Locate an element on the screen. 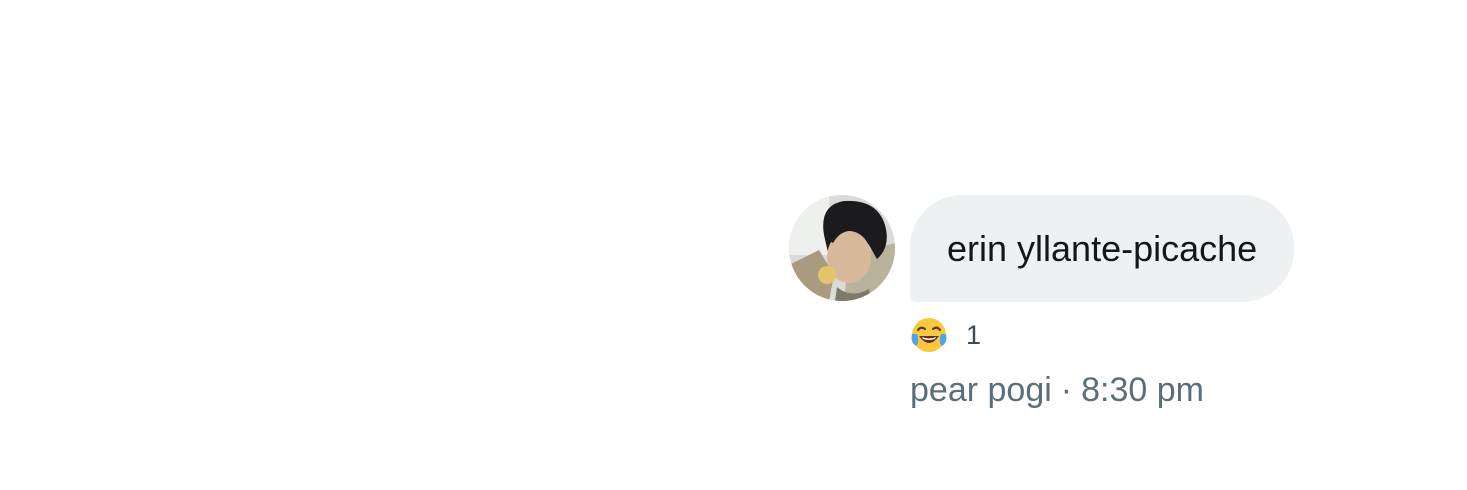 This screenshot has height=490, width=1467. message-text: erin yllante-picache is located at coordinates (1102, 248).